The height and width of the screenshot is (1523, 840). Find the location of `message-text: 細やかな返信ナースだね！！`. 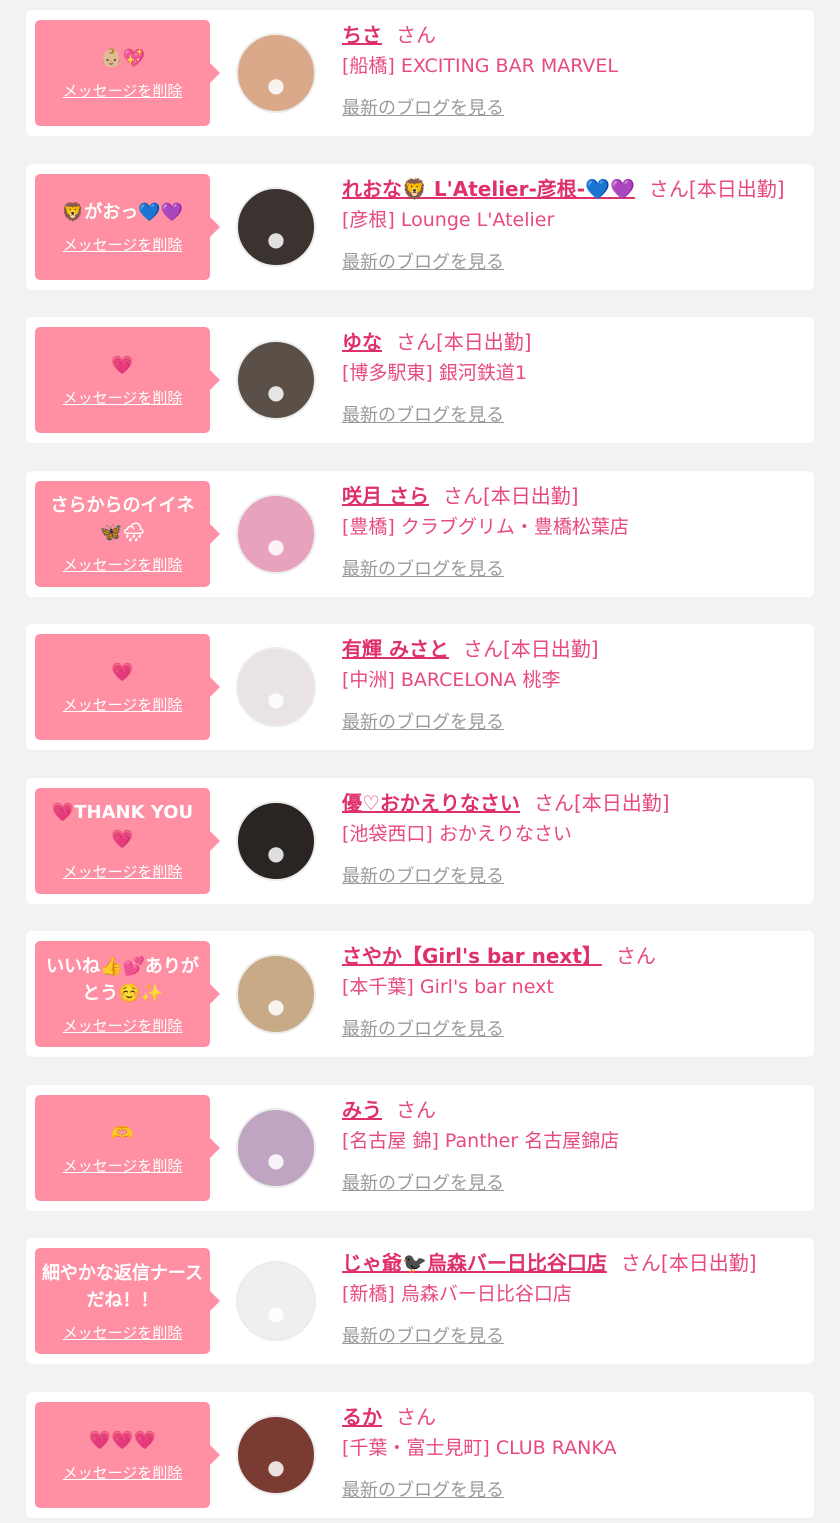

message-text: 細やかな返信ナースだね！！ is located at coordinates (122, 1286).